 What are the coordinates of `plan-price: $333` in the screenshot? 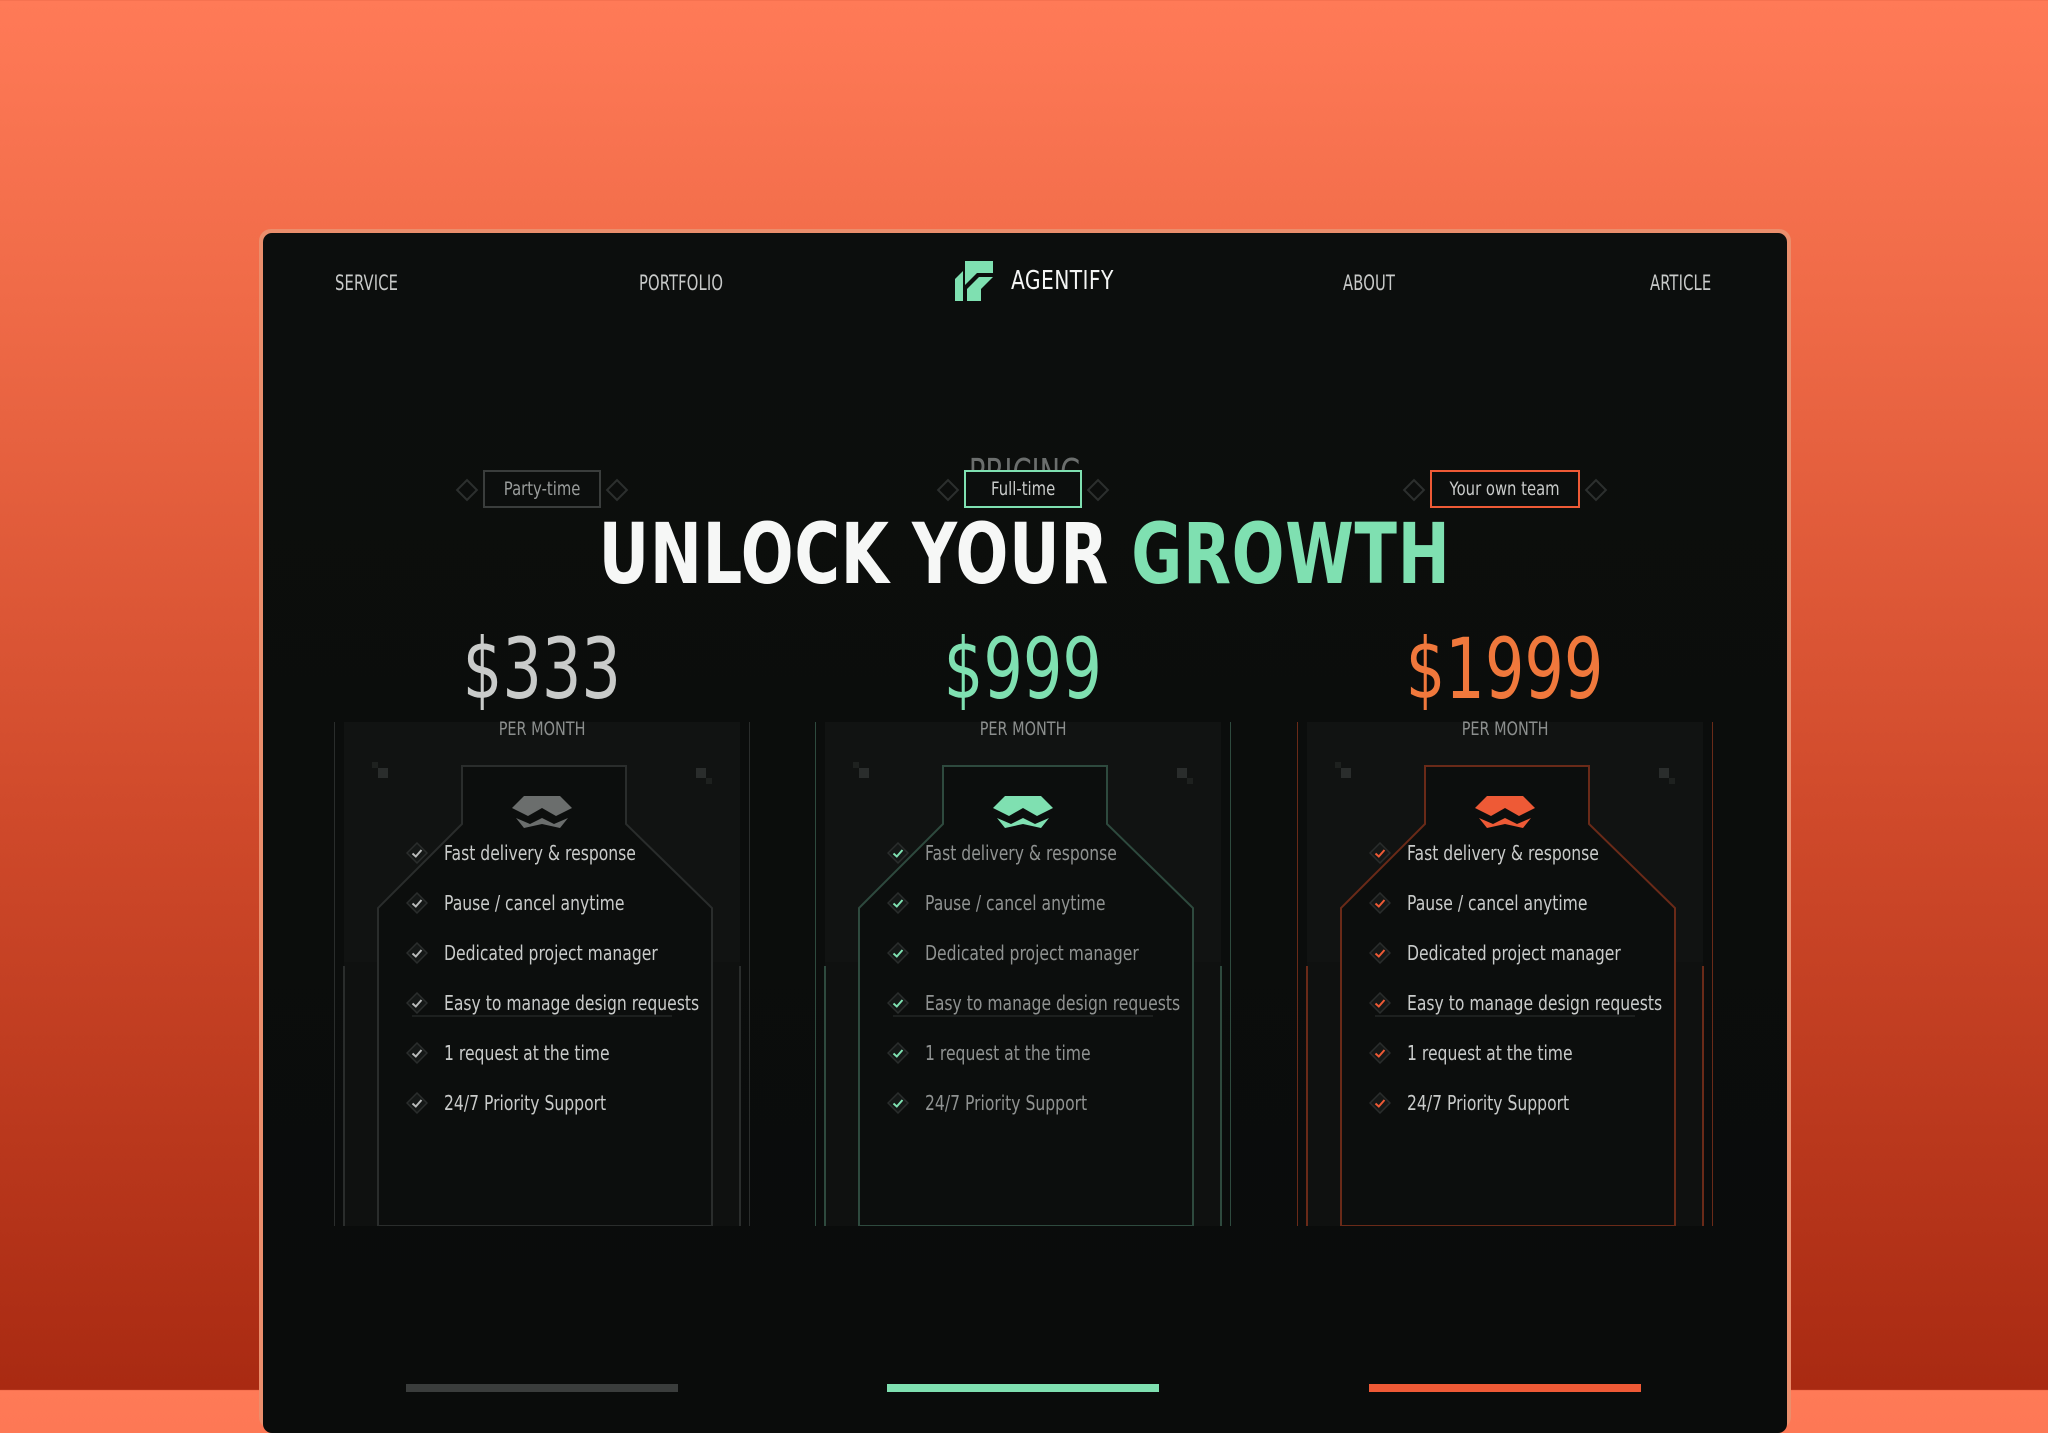 It's located at (542, 669).